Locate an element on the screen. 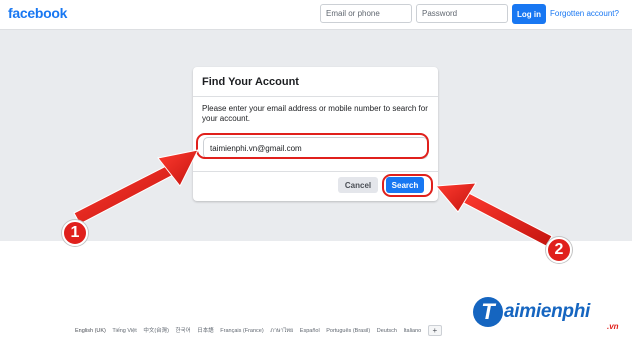 The height and width of the screenshot is (342, 632). watermark-logo-icon: T is located at coordinates (488, 312).